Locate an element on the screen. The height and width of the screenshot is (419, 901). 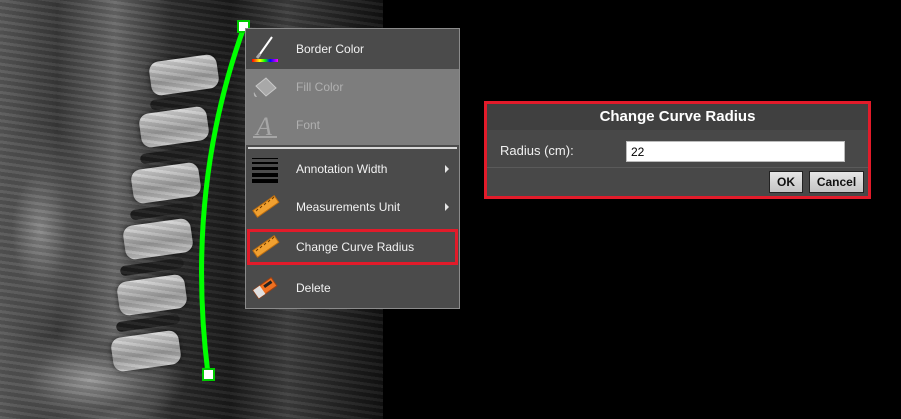
menu-item-label: Delete is located at coordinates (313, 288).